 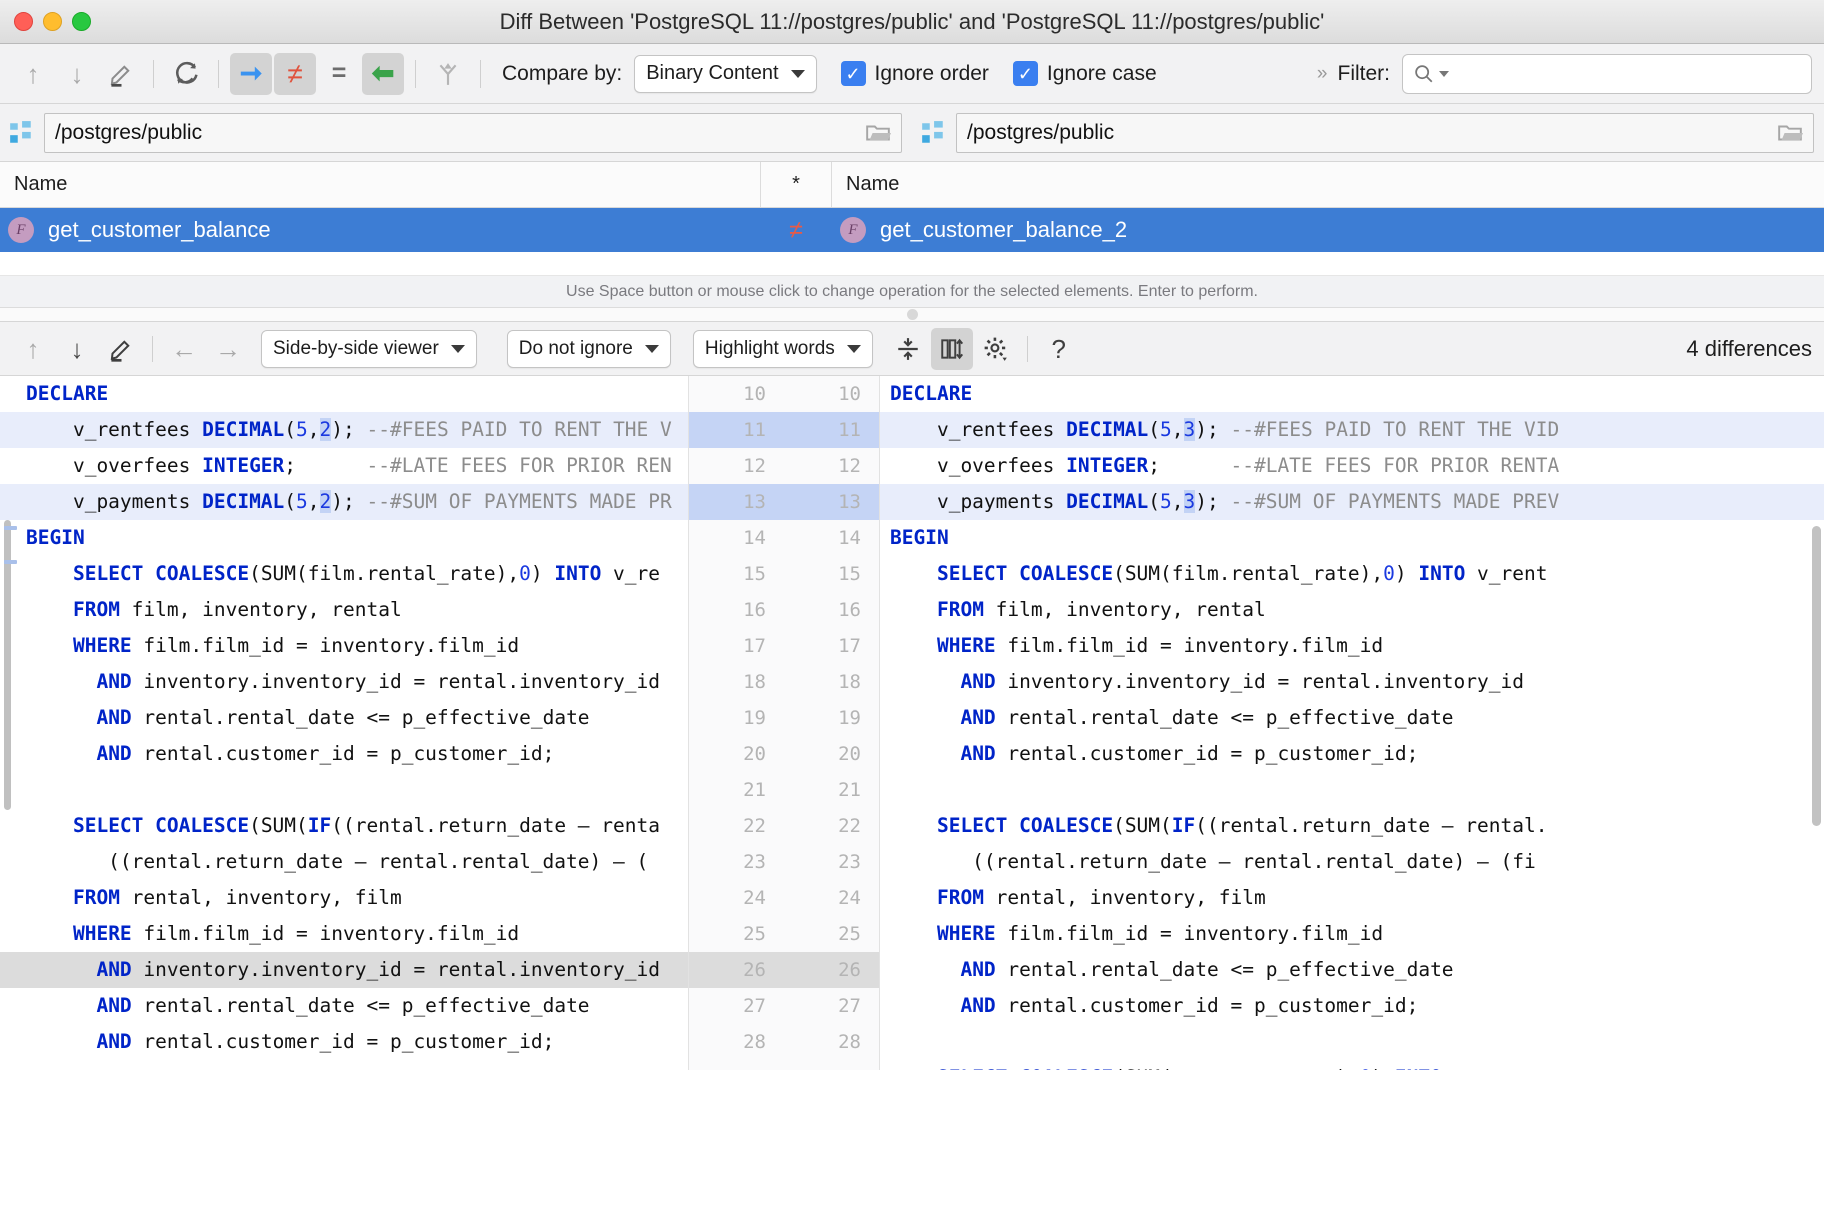 I want to click on show-equal-button: =, so click(x=339, y=74).